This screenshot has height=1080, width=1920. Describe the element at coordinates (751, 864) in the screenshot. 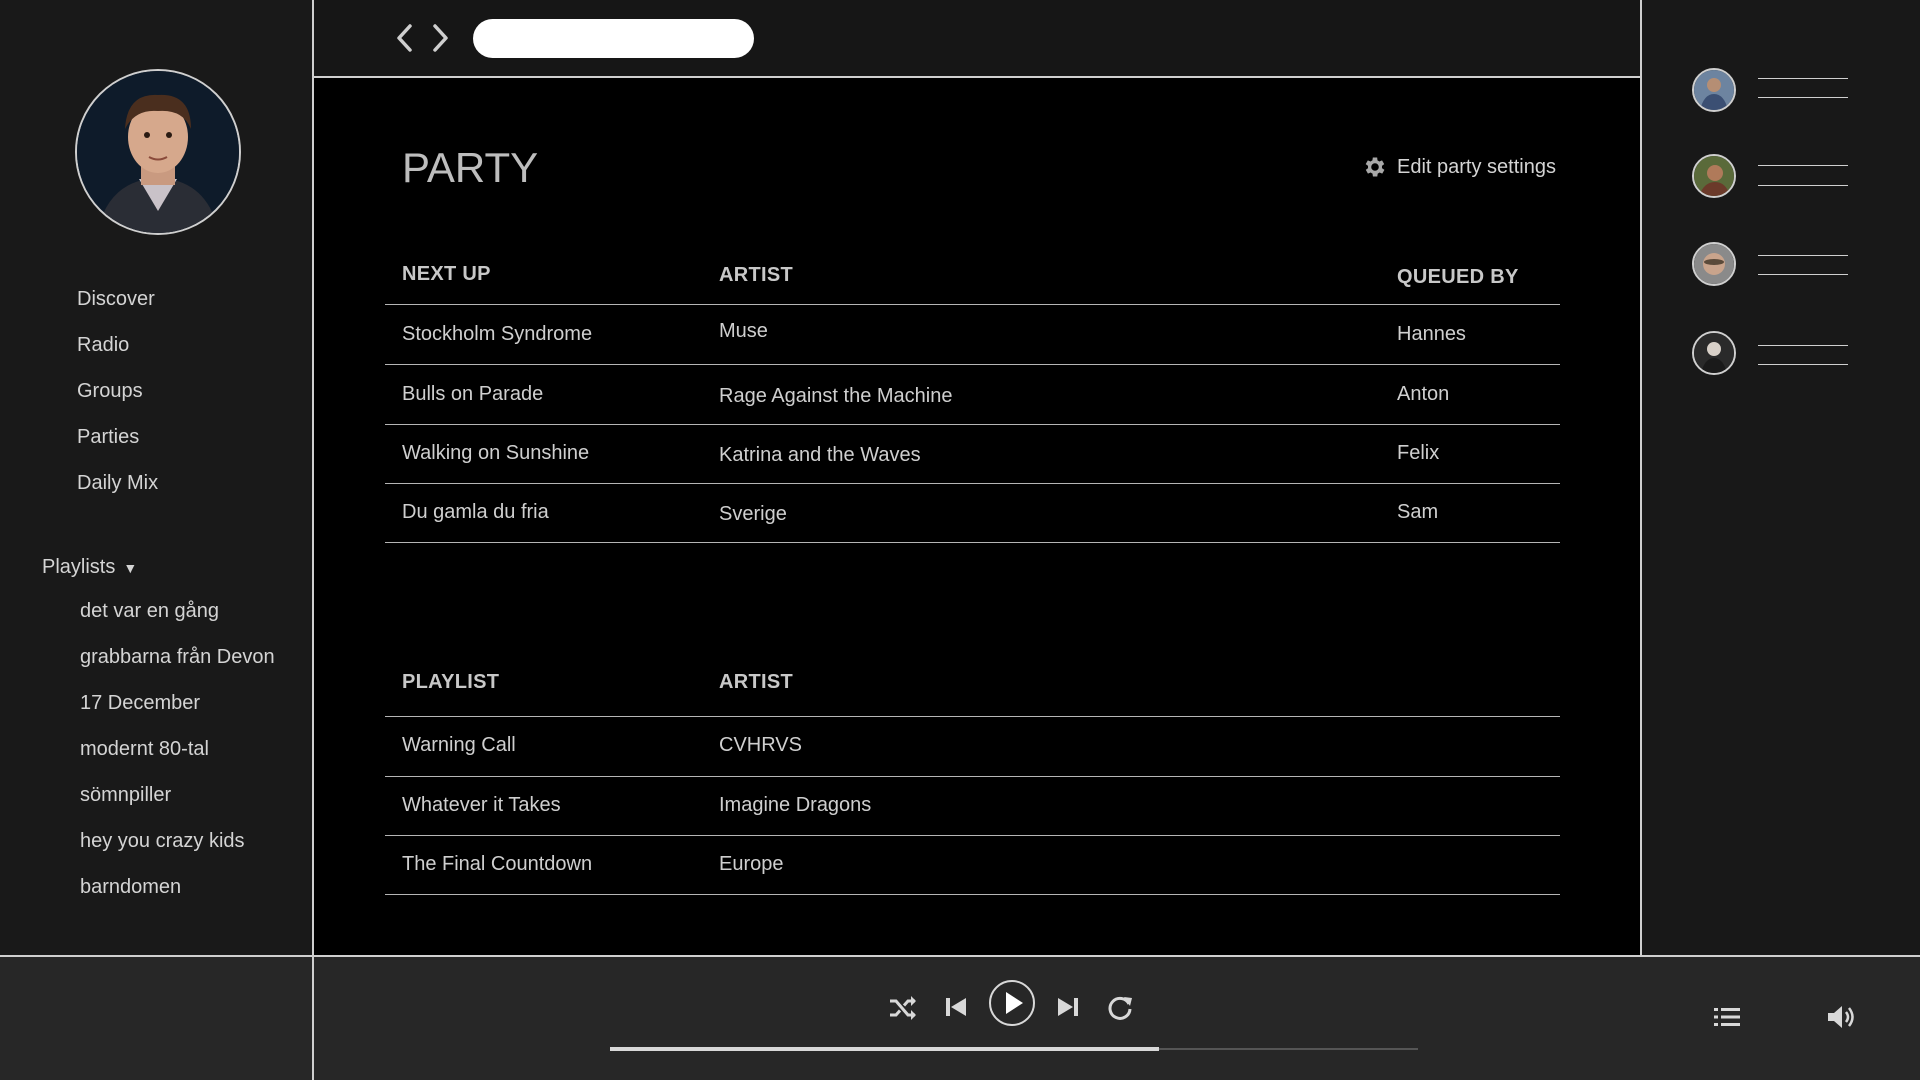

I see `playlist-artist: Europe` at that location.